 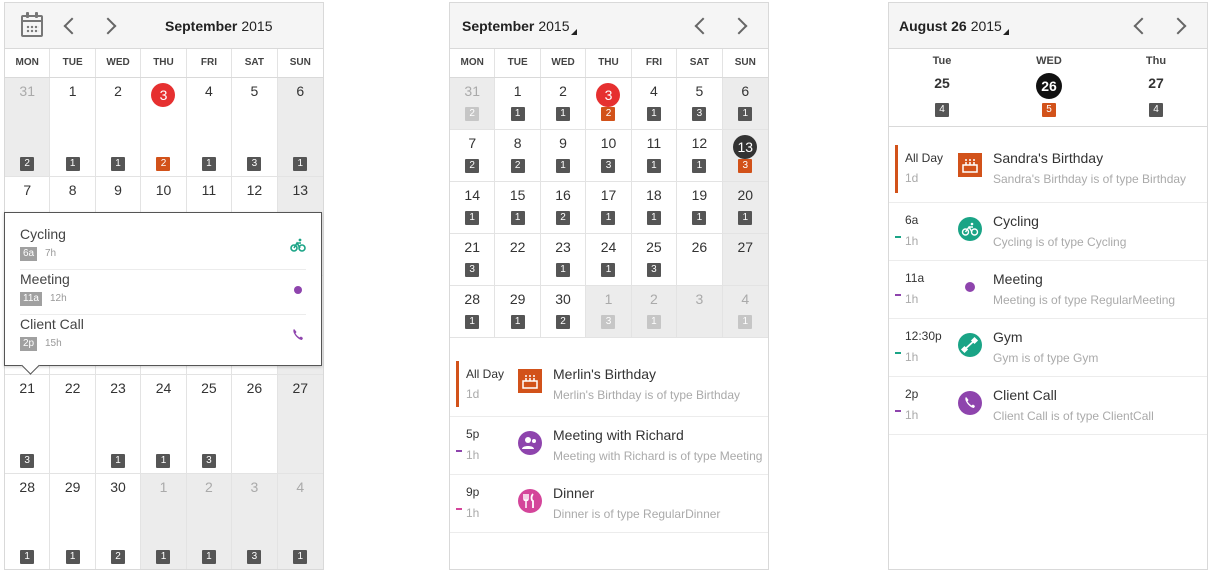 I want to click on day-cell: 14 1, so click(x=473, y=208).